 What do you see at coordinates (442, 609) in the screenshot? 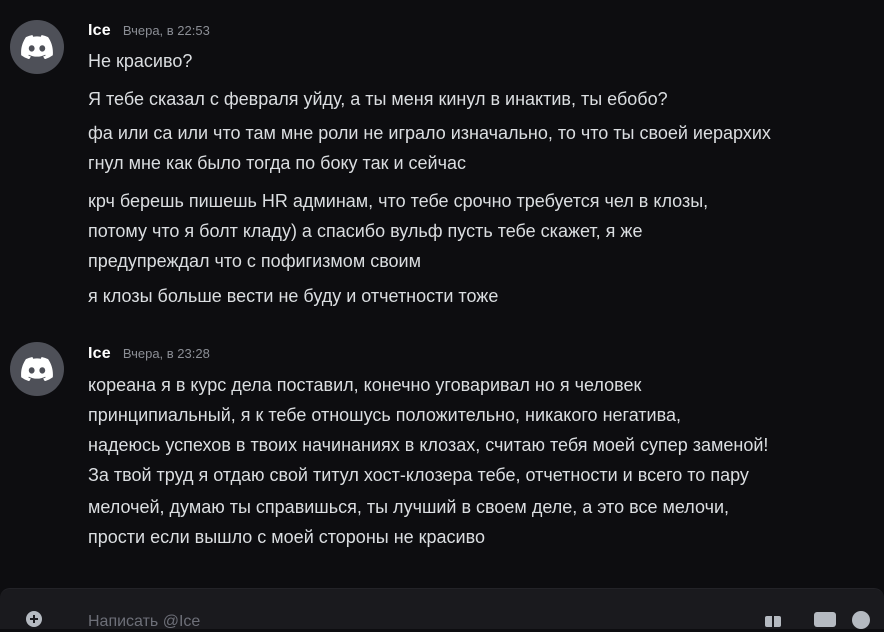
I see `message-composer: Написать @Ice` at bounding box center [442, 609].